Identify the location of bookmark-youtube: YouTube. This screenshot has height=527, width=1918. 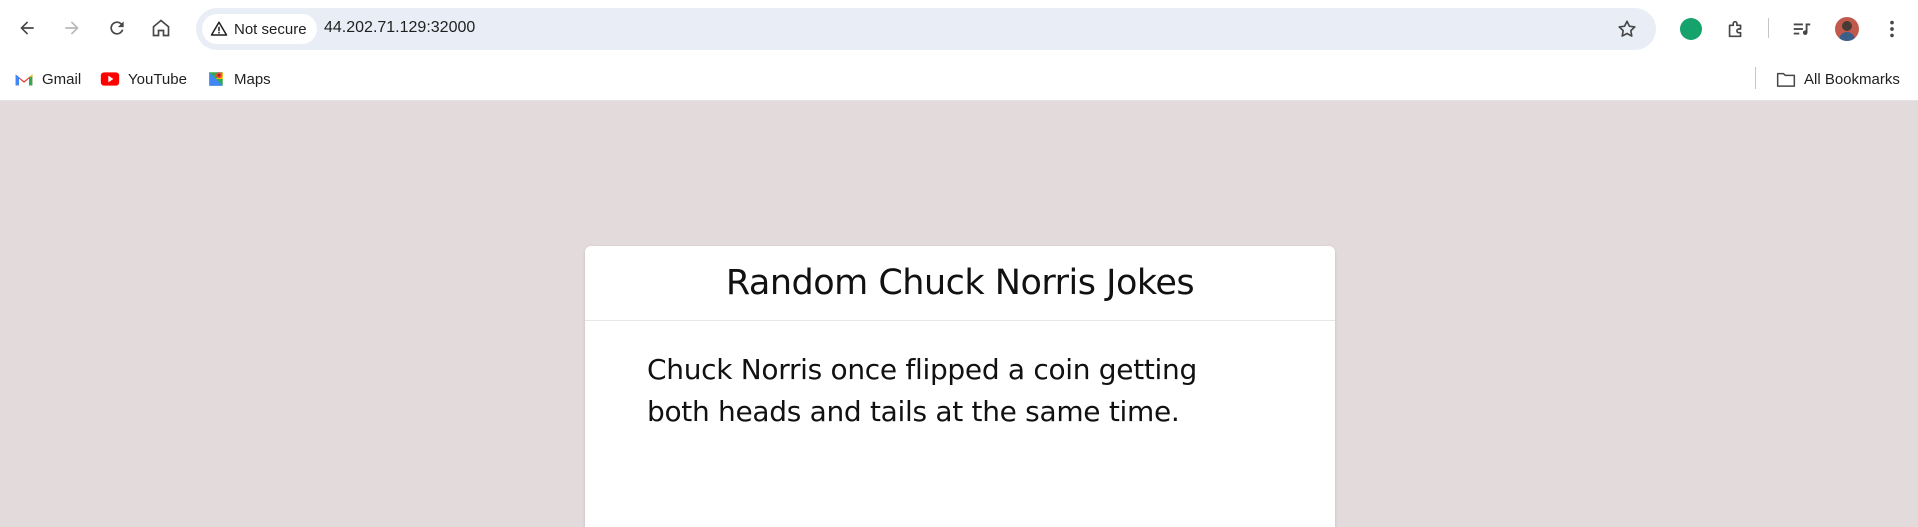
(143, 79).